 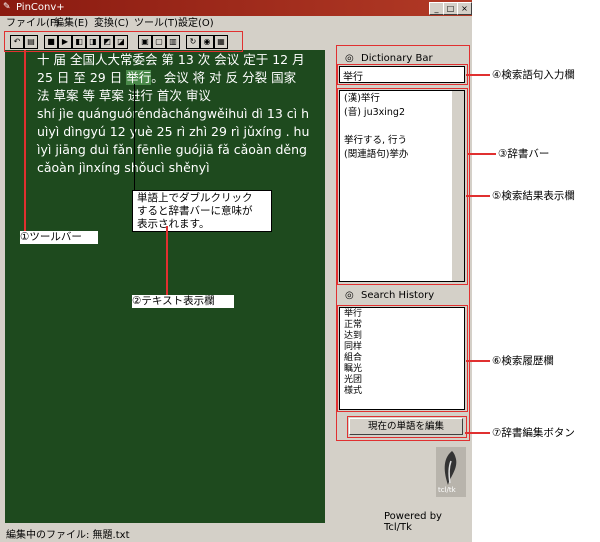 What do you see at coordinates (82, 77) in the screenshot?
I see `editor-line-start: 25 日 至 29 日` at bounding box center [82, 77].